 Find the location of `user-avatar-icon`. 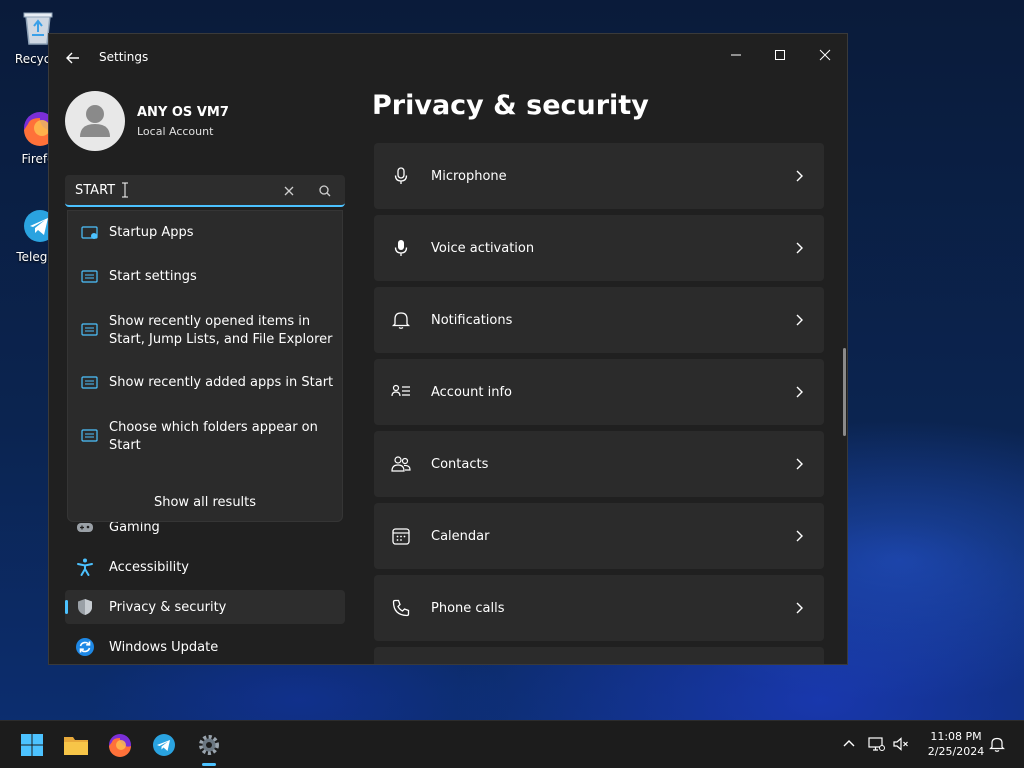

user-avatar-icon is located at coordinates (95, 121).